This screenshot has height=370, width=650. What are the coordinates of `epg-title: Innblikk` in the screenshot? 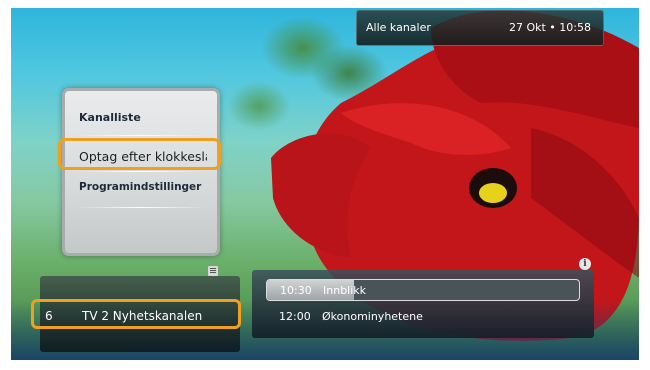 It's located at (345, 290).